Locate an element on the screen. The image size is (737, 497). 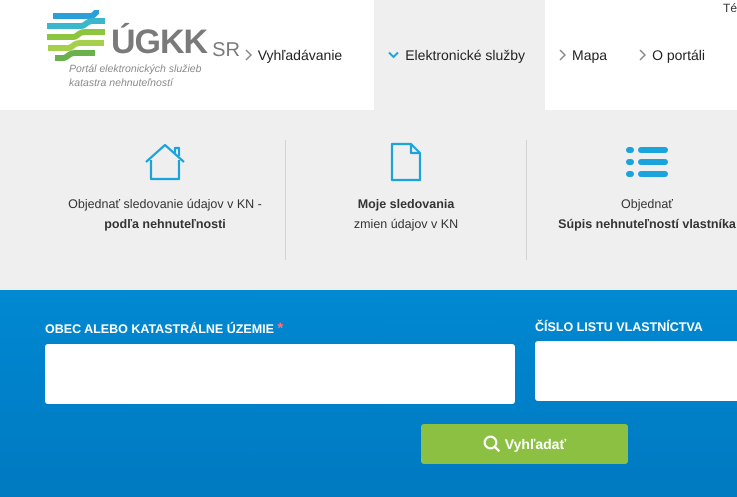
nav-tab: O portáli is located at coordinates (679, 55).